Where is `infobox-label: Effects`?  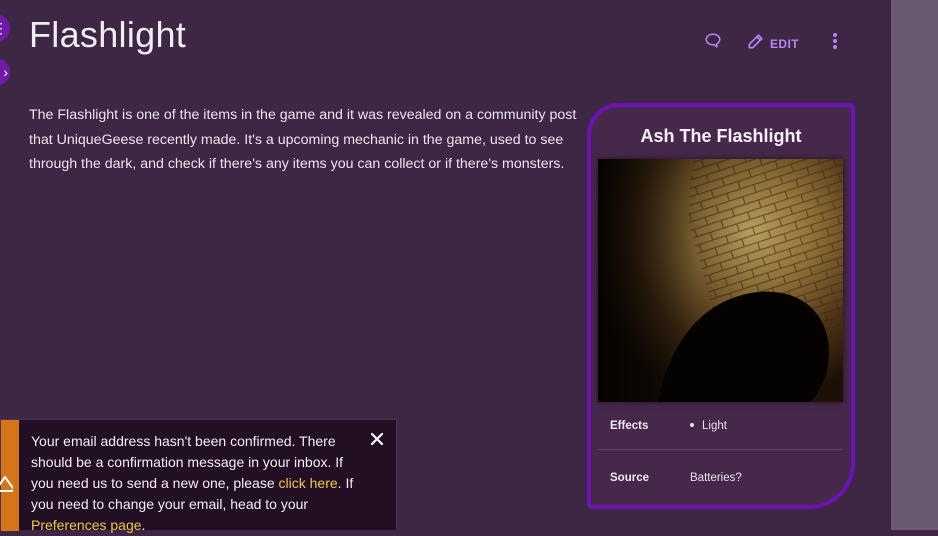 infobox-label: Effects is located at coordinates (629, 426).